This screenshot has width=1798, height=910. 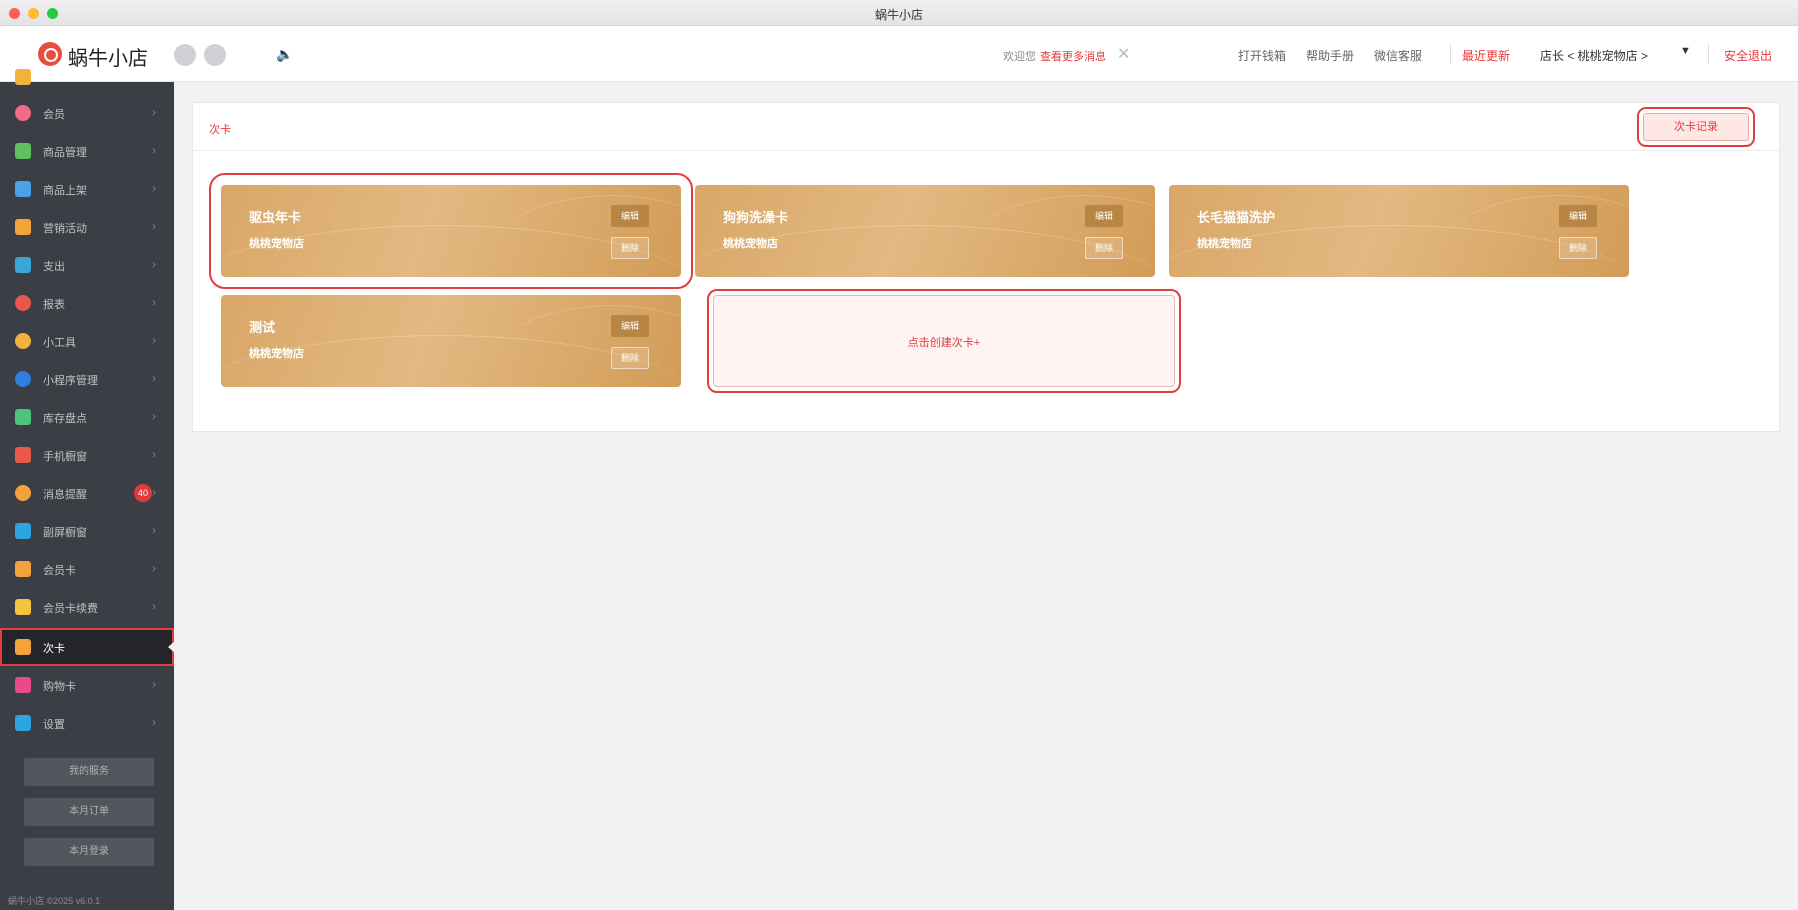 I want to click on sidebar-item-report: 报表 ›, so click(x=87, y=303).